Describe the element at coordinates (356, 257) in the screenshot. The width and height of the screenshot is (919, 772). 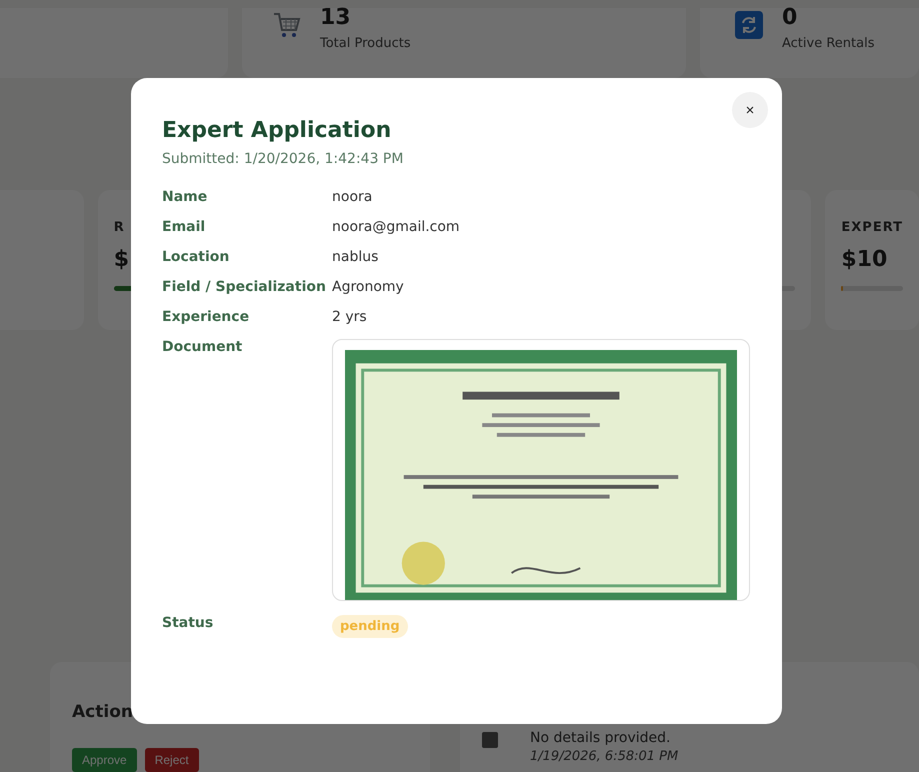
I see `field-value: nablus` at that location.